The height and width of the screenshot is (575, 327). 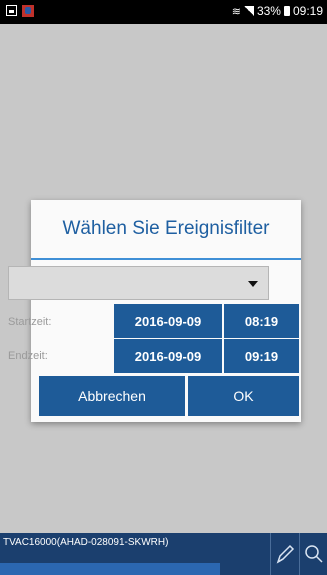 What do you see at coordinates (112, 396) in the screenshot?
I see `cancel-button: Abbrechen` at bounding box center [112, 396].